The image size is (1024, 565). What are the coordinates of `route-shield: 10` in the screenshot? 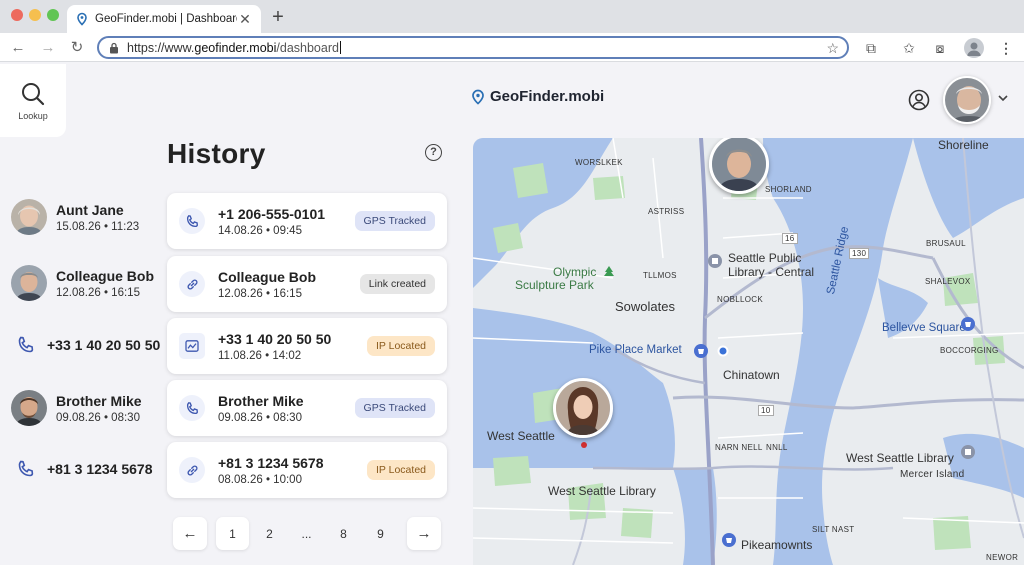 It's located at (766, 410).